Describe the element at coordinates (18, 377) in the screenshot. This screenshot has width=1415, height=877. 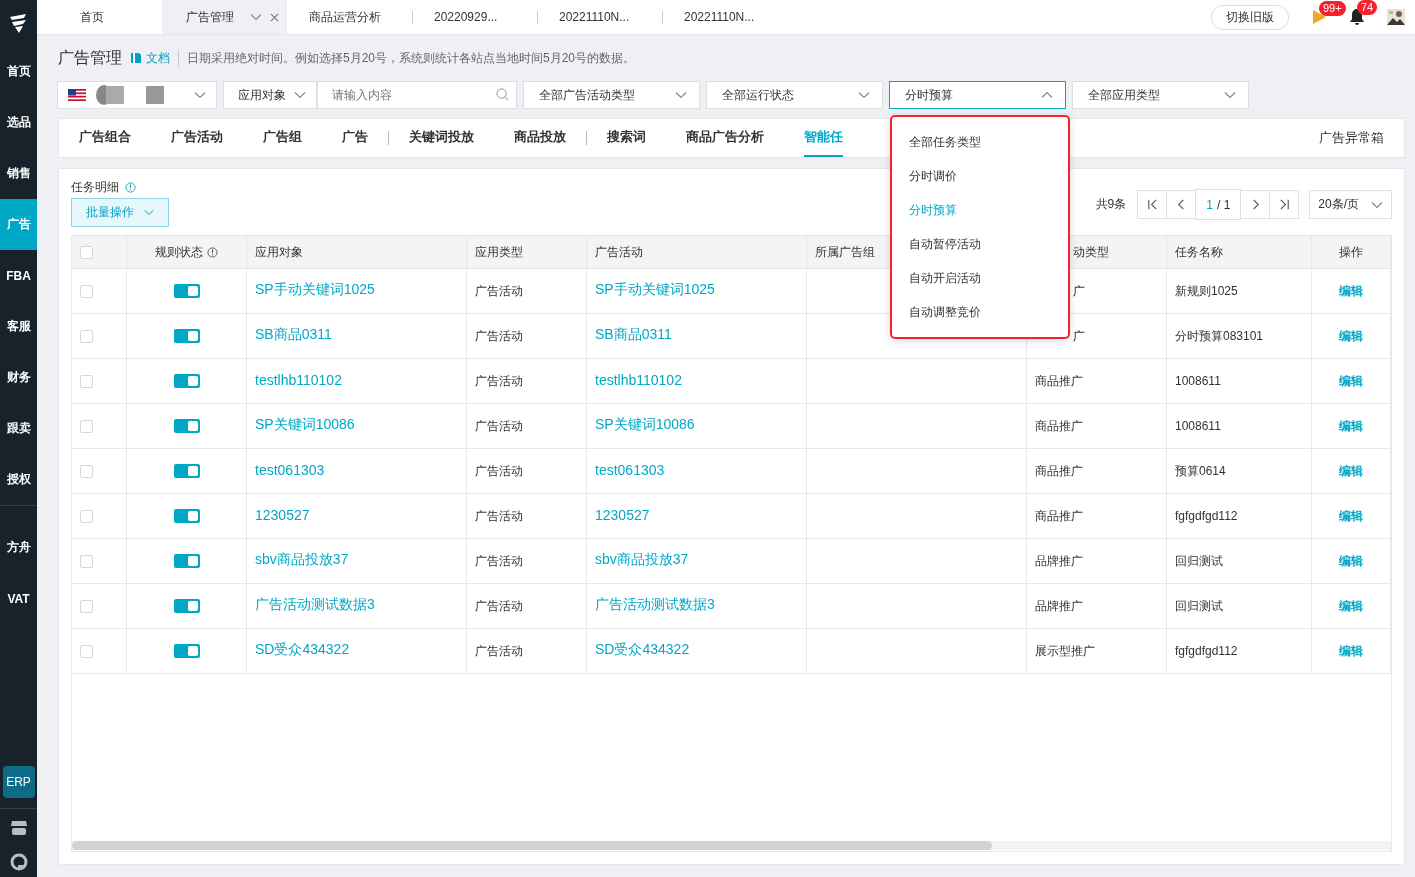
I see `sidebar-item: 财务` at that location.